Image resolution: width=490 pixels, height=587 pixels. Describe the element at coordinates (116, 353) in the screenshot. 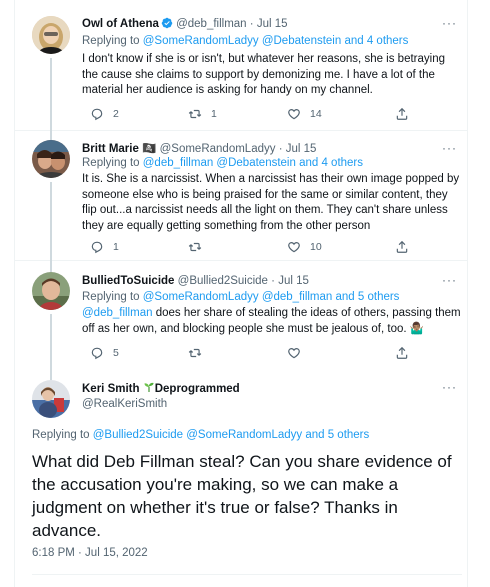

I see `reply-count: 5` at that location.